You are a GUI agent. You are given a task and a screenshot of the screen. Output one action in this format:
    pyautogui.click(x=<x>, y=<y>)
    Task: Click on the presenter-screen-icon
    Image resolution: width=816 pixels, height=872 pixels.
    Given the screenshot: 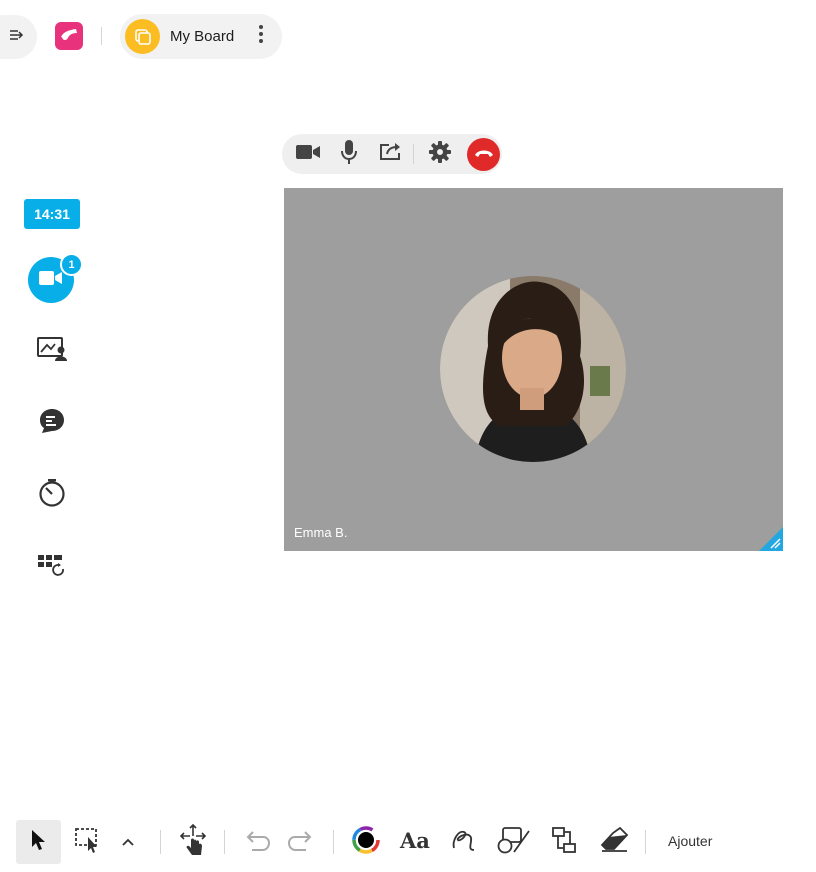 What is the action you would take?
    pyautogui.click(x=52, y=351)
    